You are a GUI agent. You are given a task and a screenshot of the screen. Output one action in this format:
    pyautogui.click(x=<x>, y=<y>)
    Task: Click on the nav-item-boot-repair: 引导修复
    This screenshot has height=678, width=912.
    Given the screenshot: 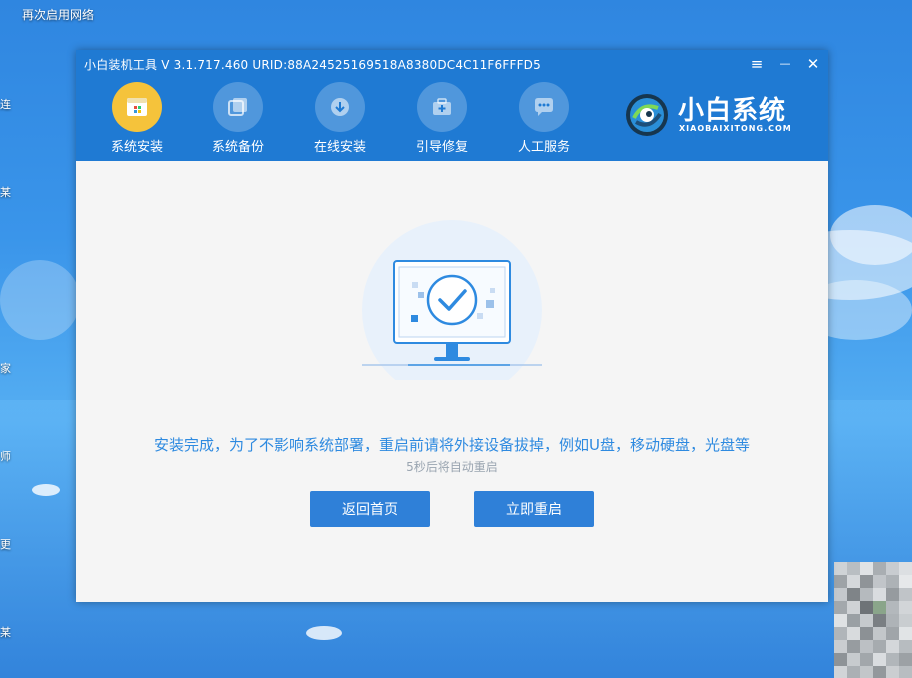 What is the action you would take?
    pyautogui.click(x=442, y=118)
    